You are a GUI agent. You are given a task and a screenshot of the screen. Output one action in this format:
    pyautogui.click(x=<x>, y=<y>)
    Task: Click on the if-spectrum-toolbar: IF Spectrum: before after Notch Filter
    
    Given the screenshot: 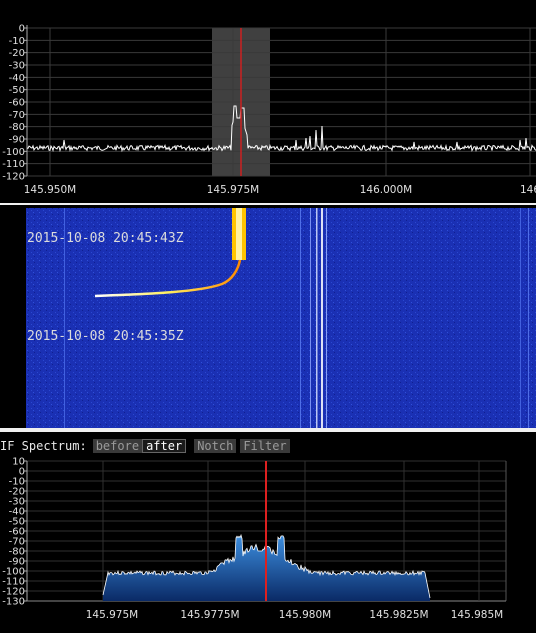 What is the action you would take?
    pyautogui.click(x=145, y=446)
    